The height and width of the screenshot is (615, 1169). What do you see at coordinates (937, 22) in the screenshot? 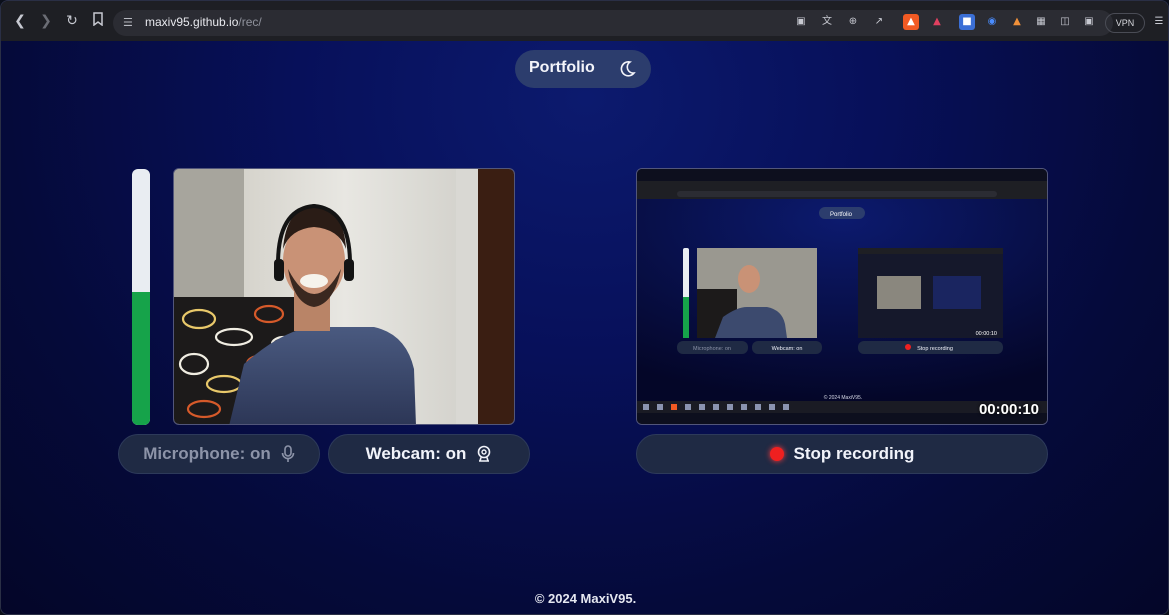
I see `brave-rewards-icon: ▲` at bounding box center [937, 22].